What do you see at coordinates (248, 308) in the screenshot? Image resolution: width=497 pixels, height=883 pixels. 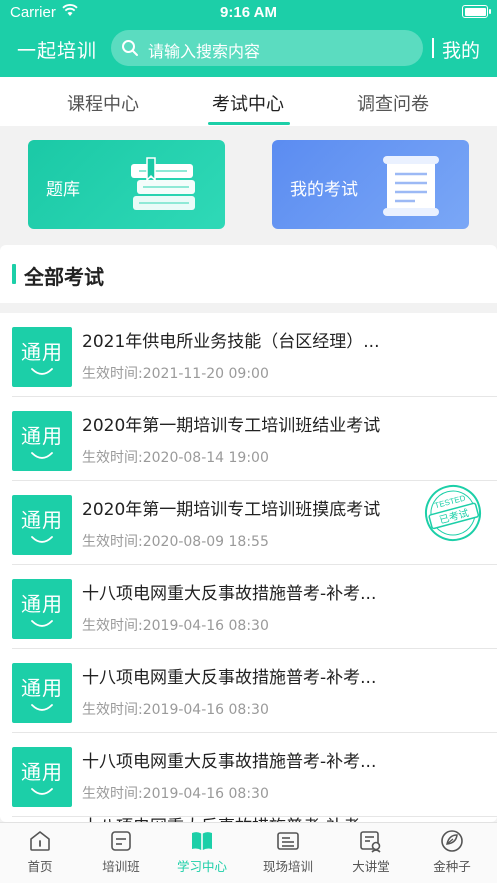 I see `section-separator` at bounding box center [248, 308].